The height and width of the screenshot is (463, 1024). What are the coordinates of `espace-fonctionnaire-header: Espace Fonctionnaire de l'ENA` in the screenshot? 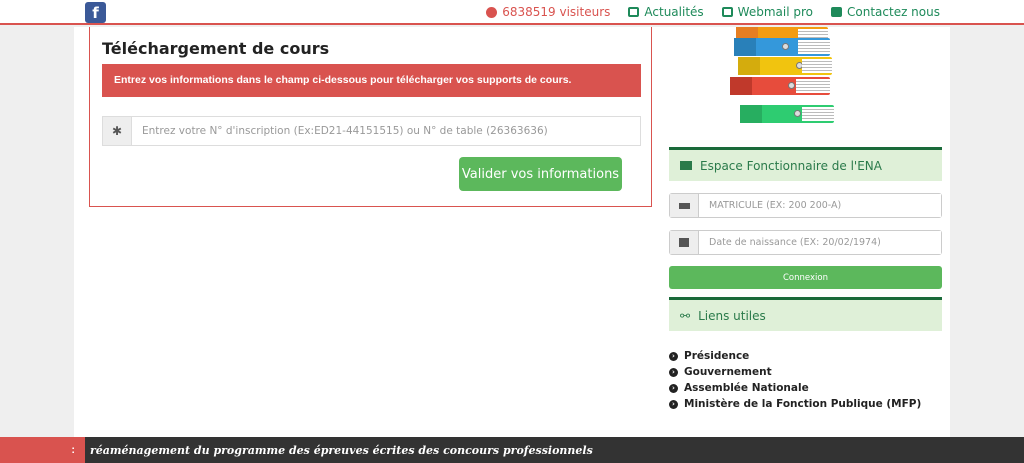 It's located at (805, 164).